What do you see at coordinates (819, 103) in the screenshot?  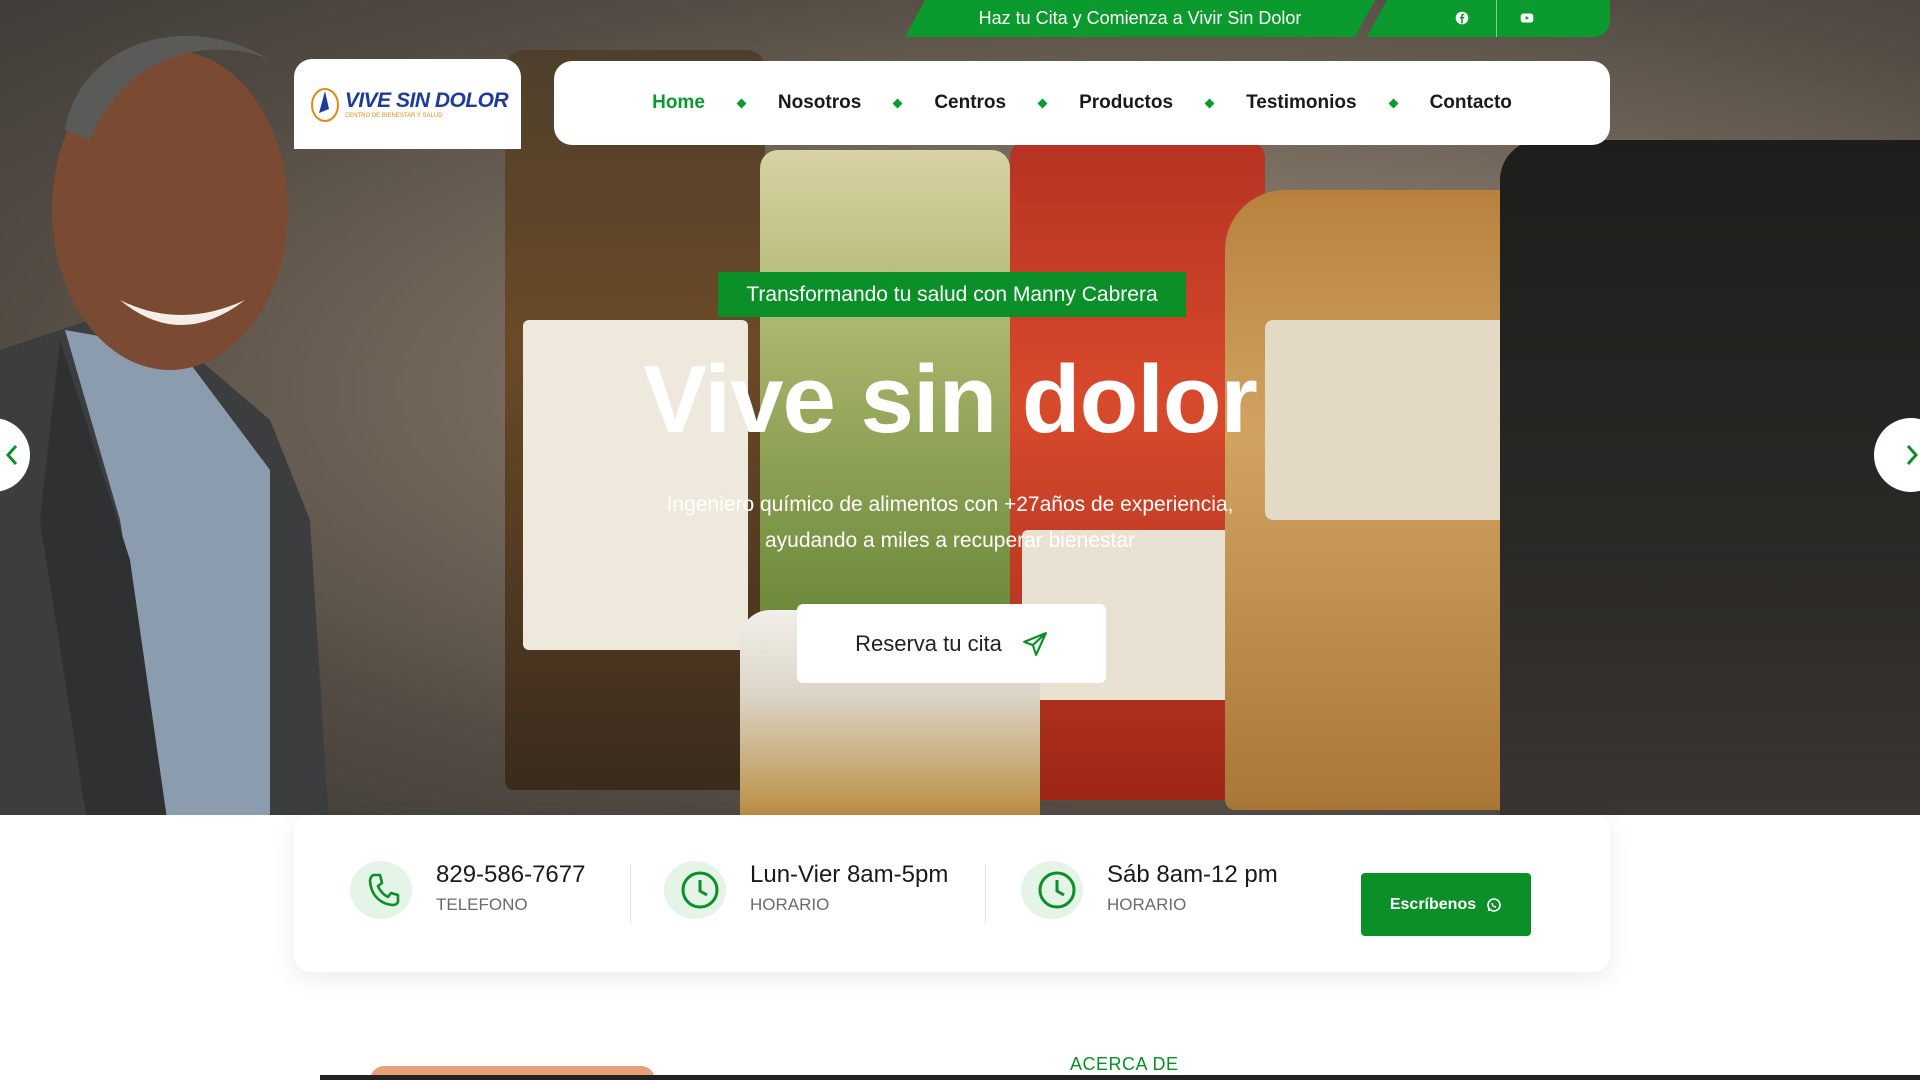 I see `nav-item-nosotros: Nosotros` at bounding box center [819, 103].